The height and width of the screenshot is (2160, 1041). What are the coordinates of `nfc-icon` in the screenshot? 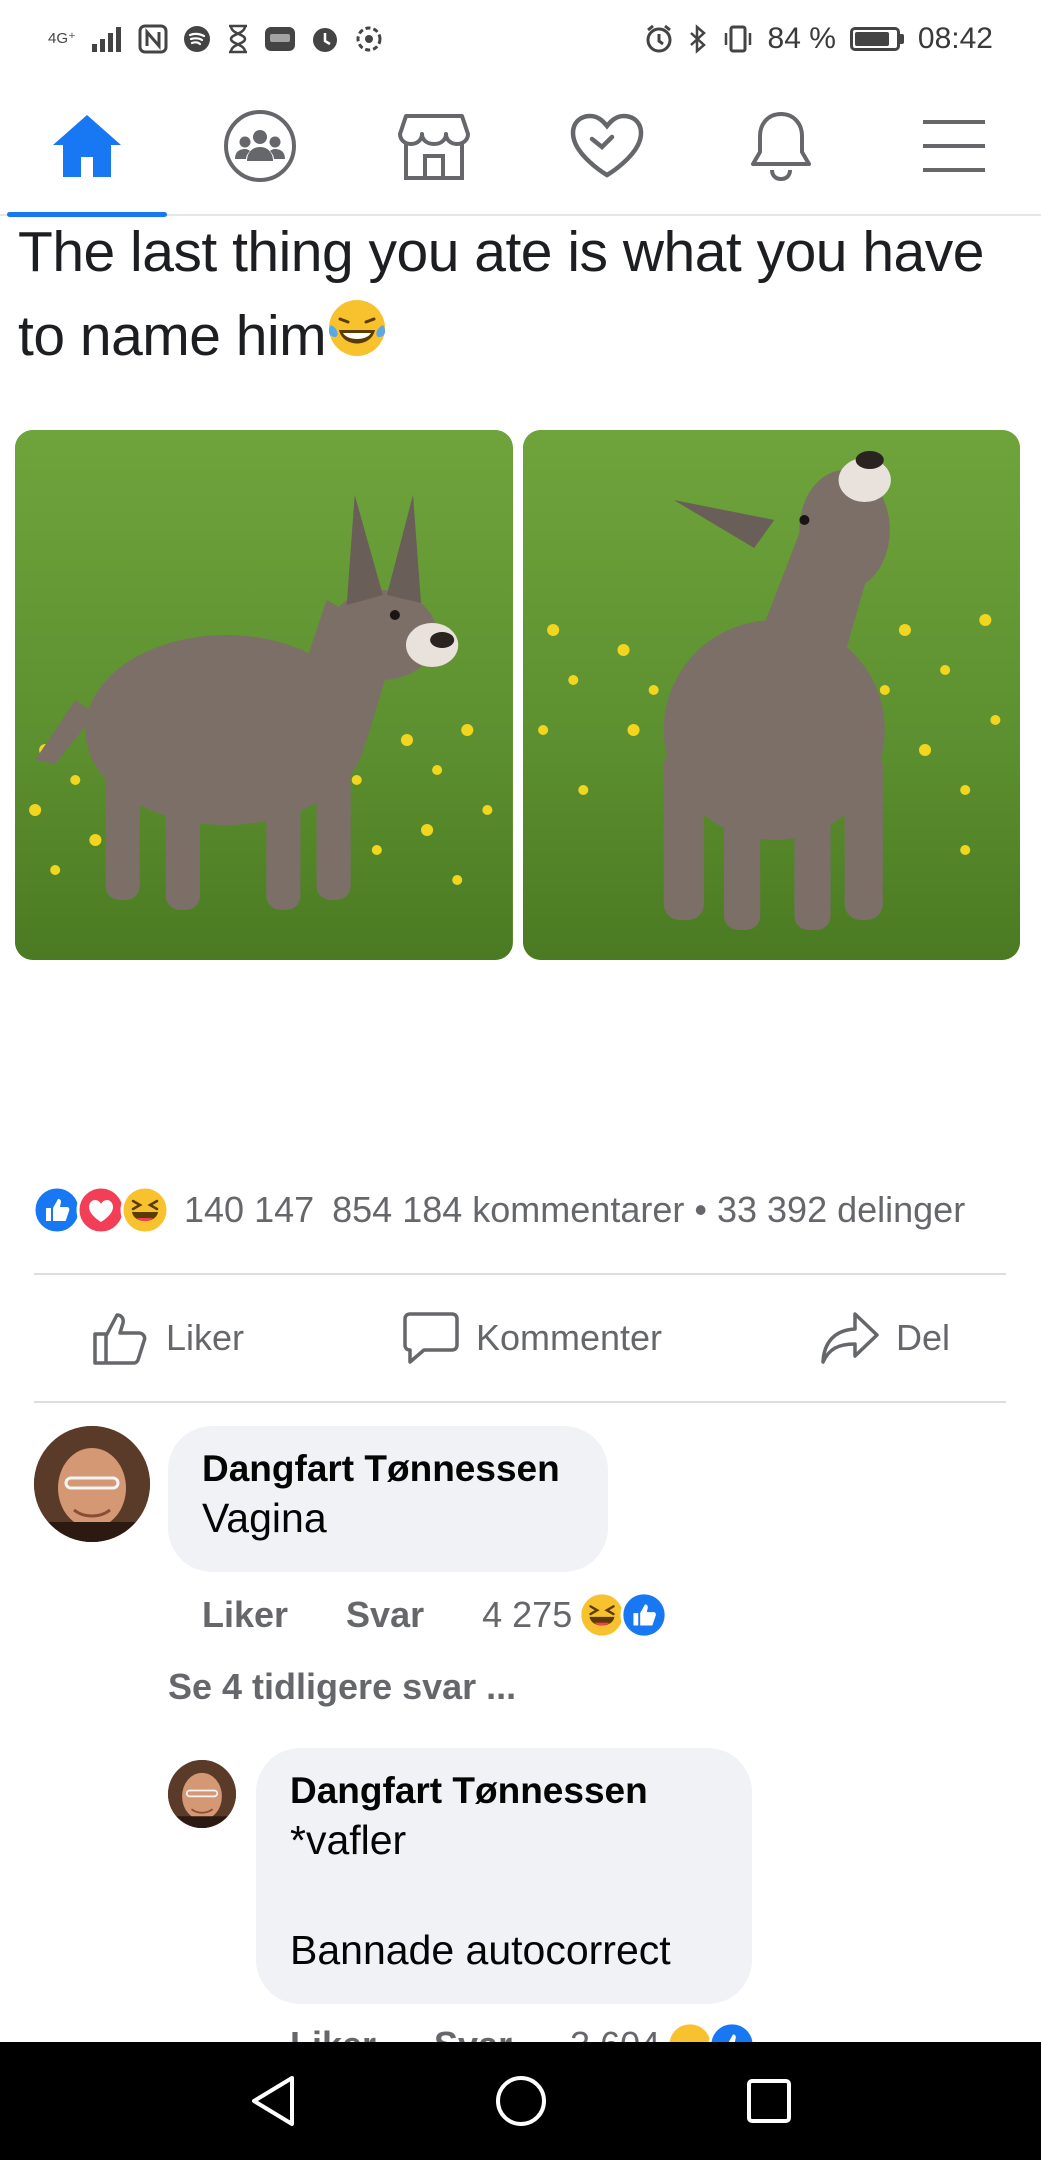 It's located at (153, 39).